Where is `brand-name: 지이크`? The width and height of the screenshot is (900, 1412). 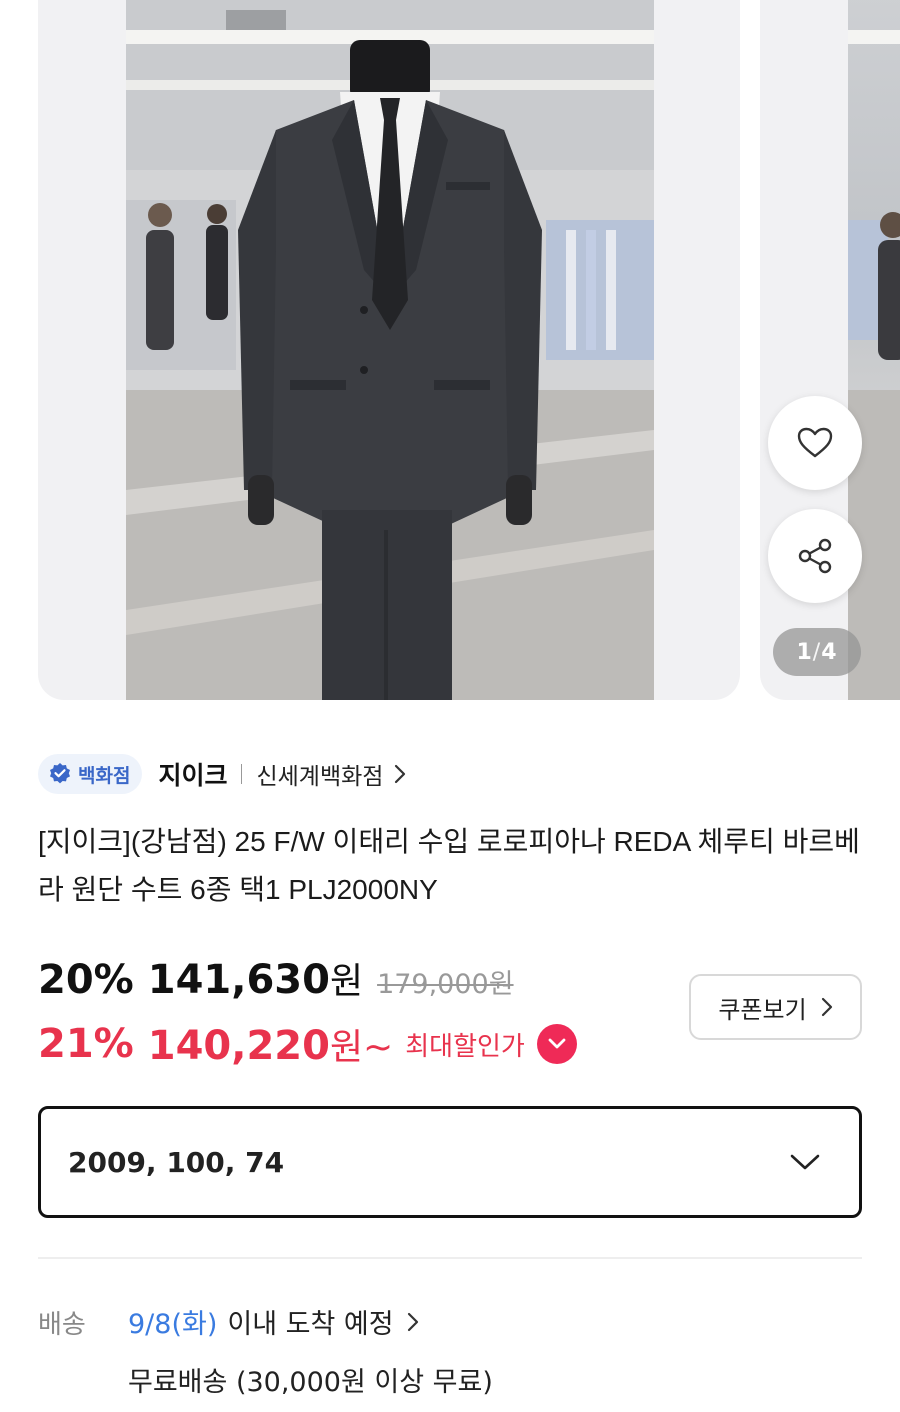 brand-name: 지이크 is located at coordinates (192, 774).